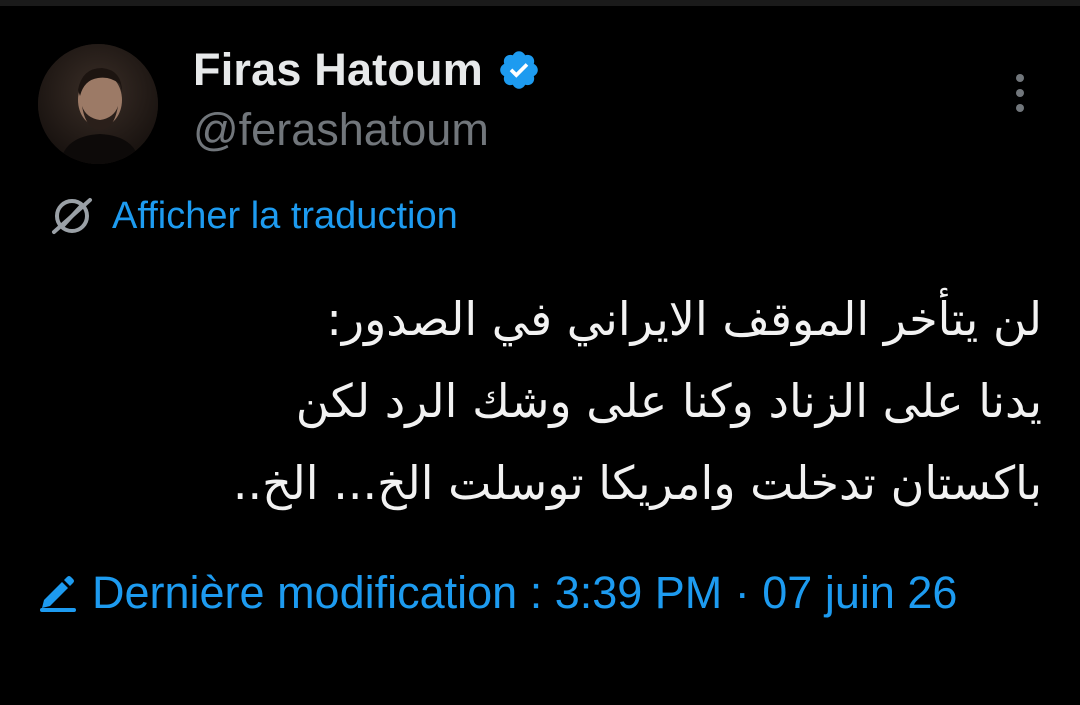  I want to click on show-translation-label: Afficher la traduction, so click(285, 216).